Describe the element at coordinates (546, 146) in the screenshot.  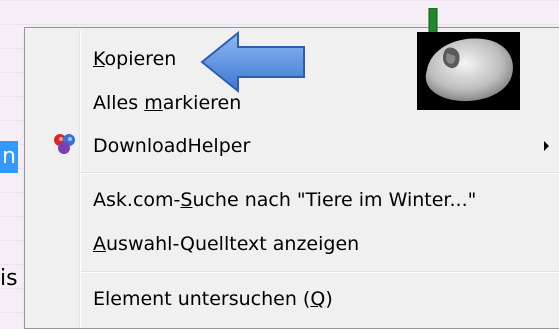
I see `submenu-arrow-icon` at that location.